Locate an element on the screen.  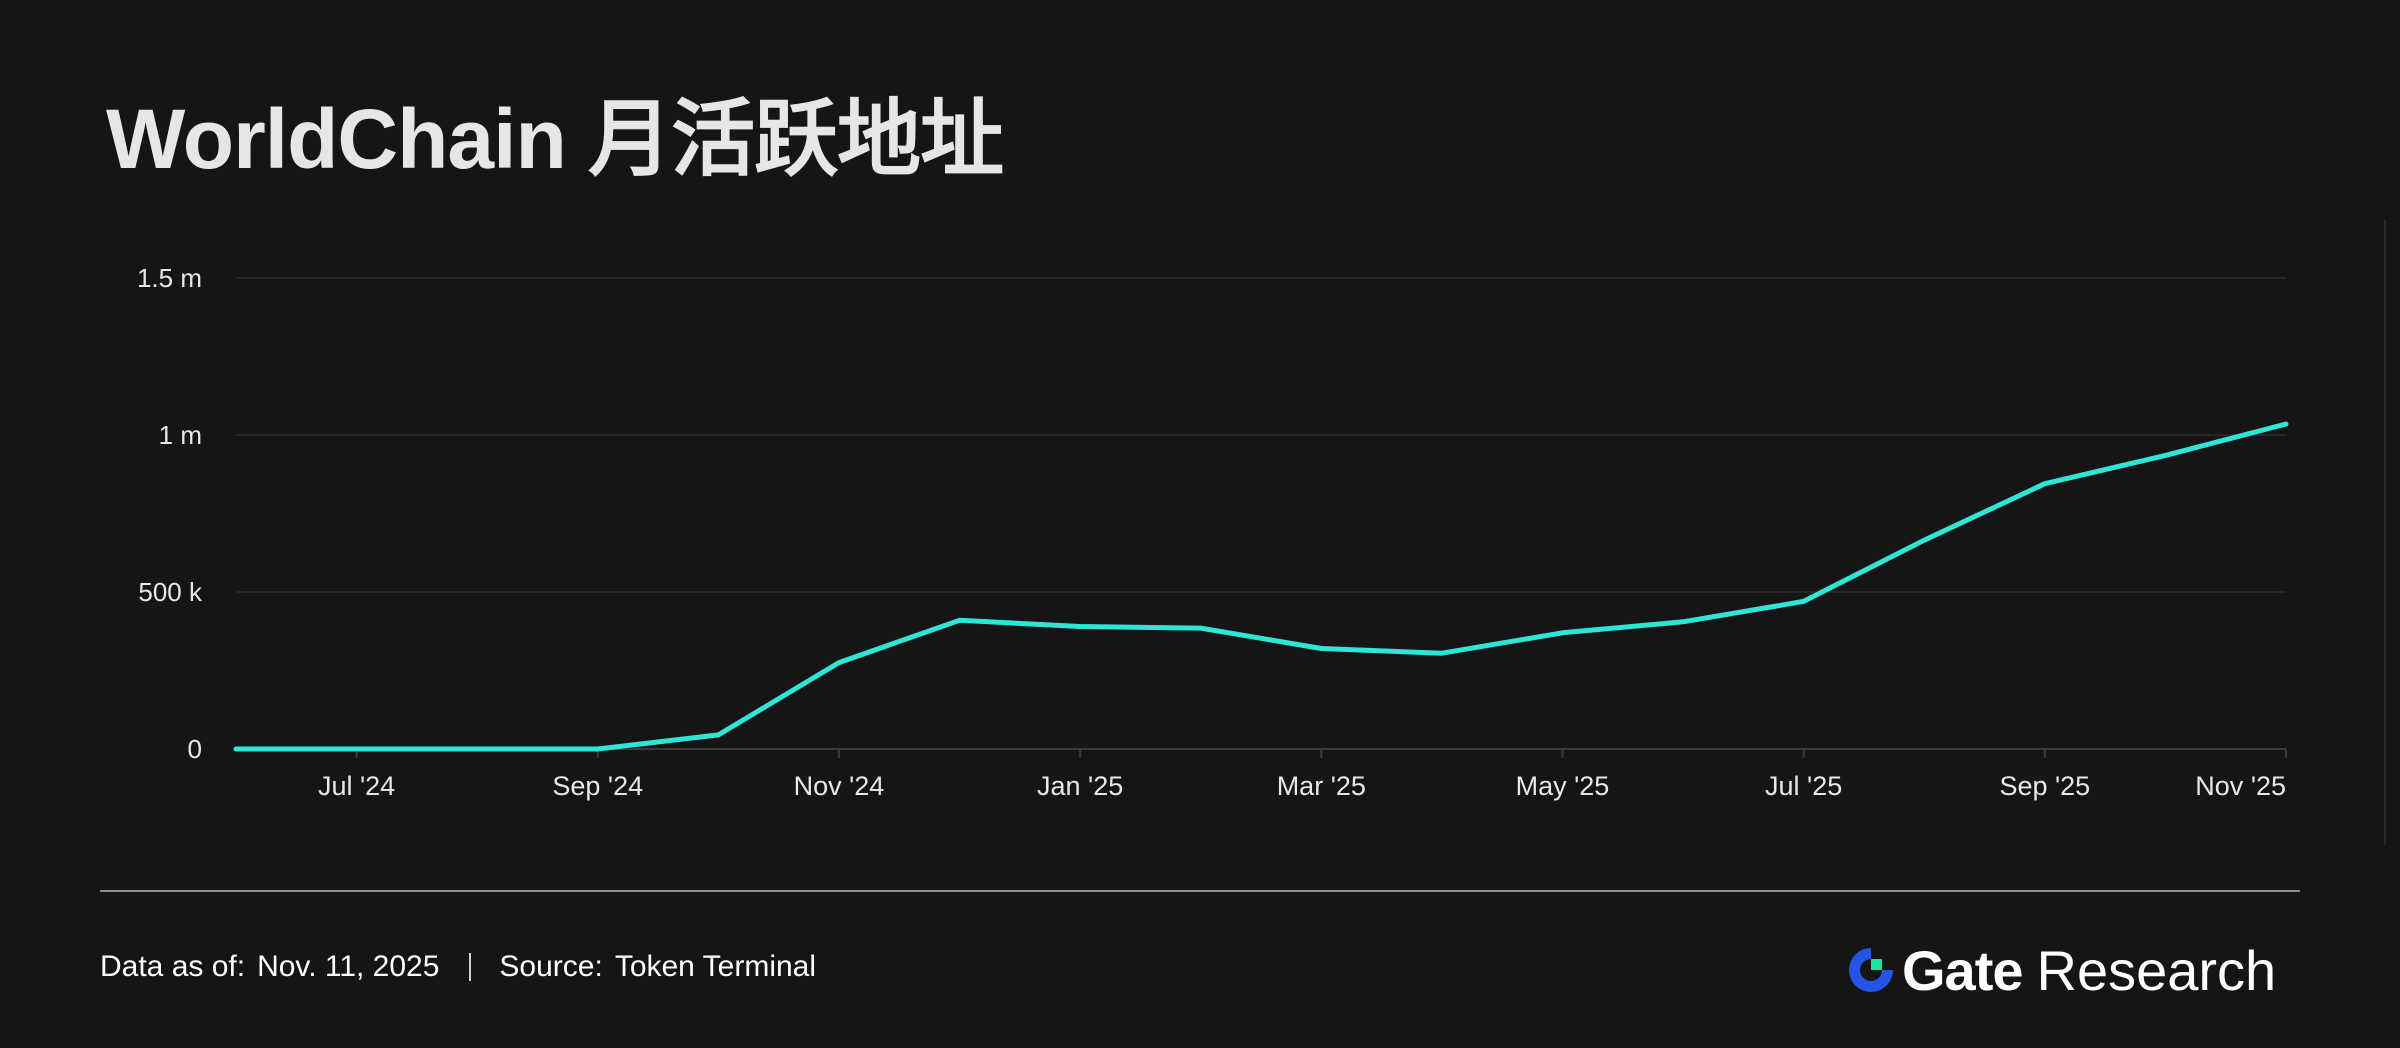
x-tick-label: Nov '25 is located at coordinates (2240, 786).